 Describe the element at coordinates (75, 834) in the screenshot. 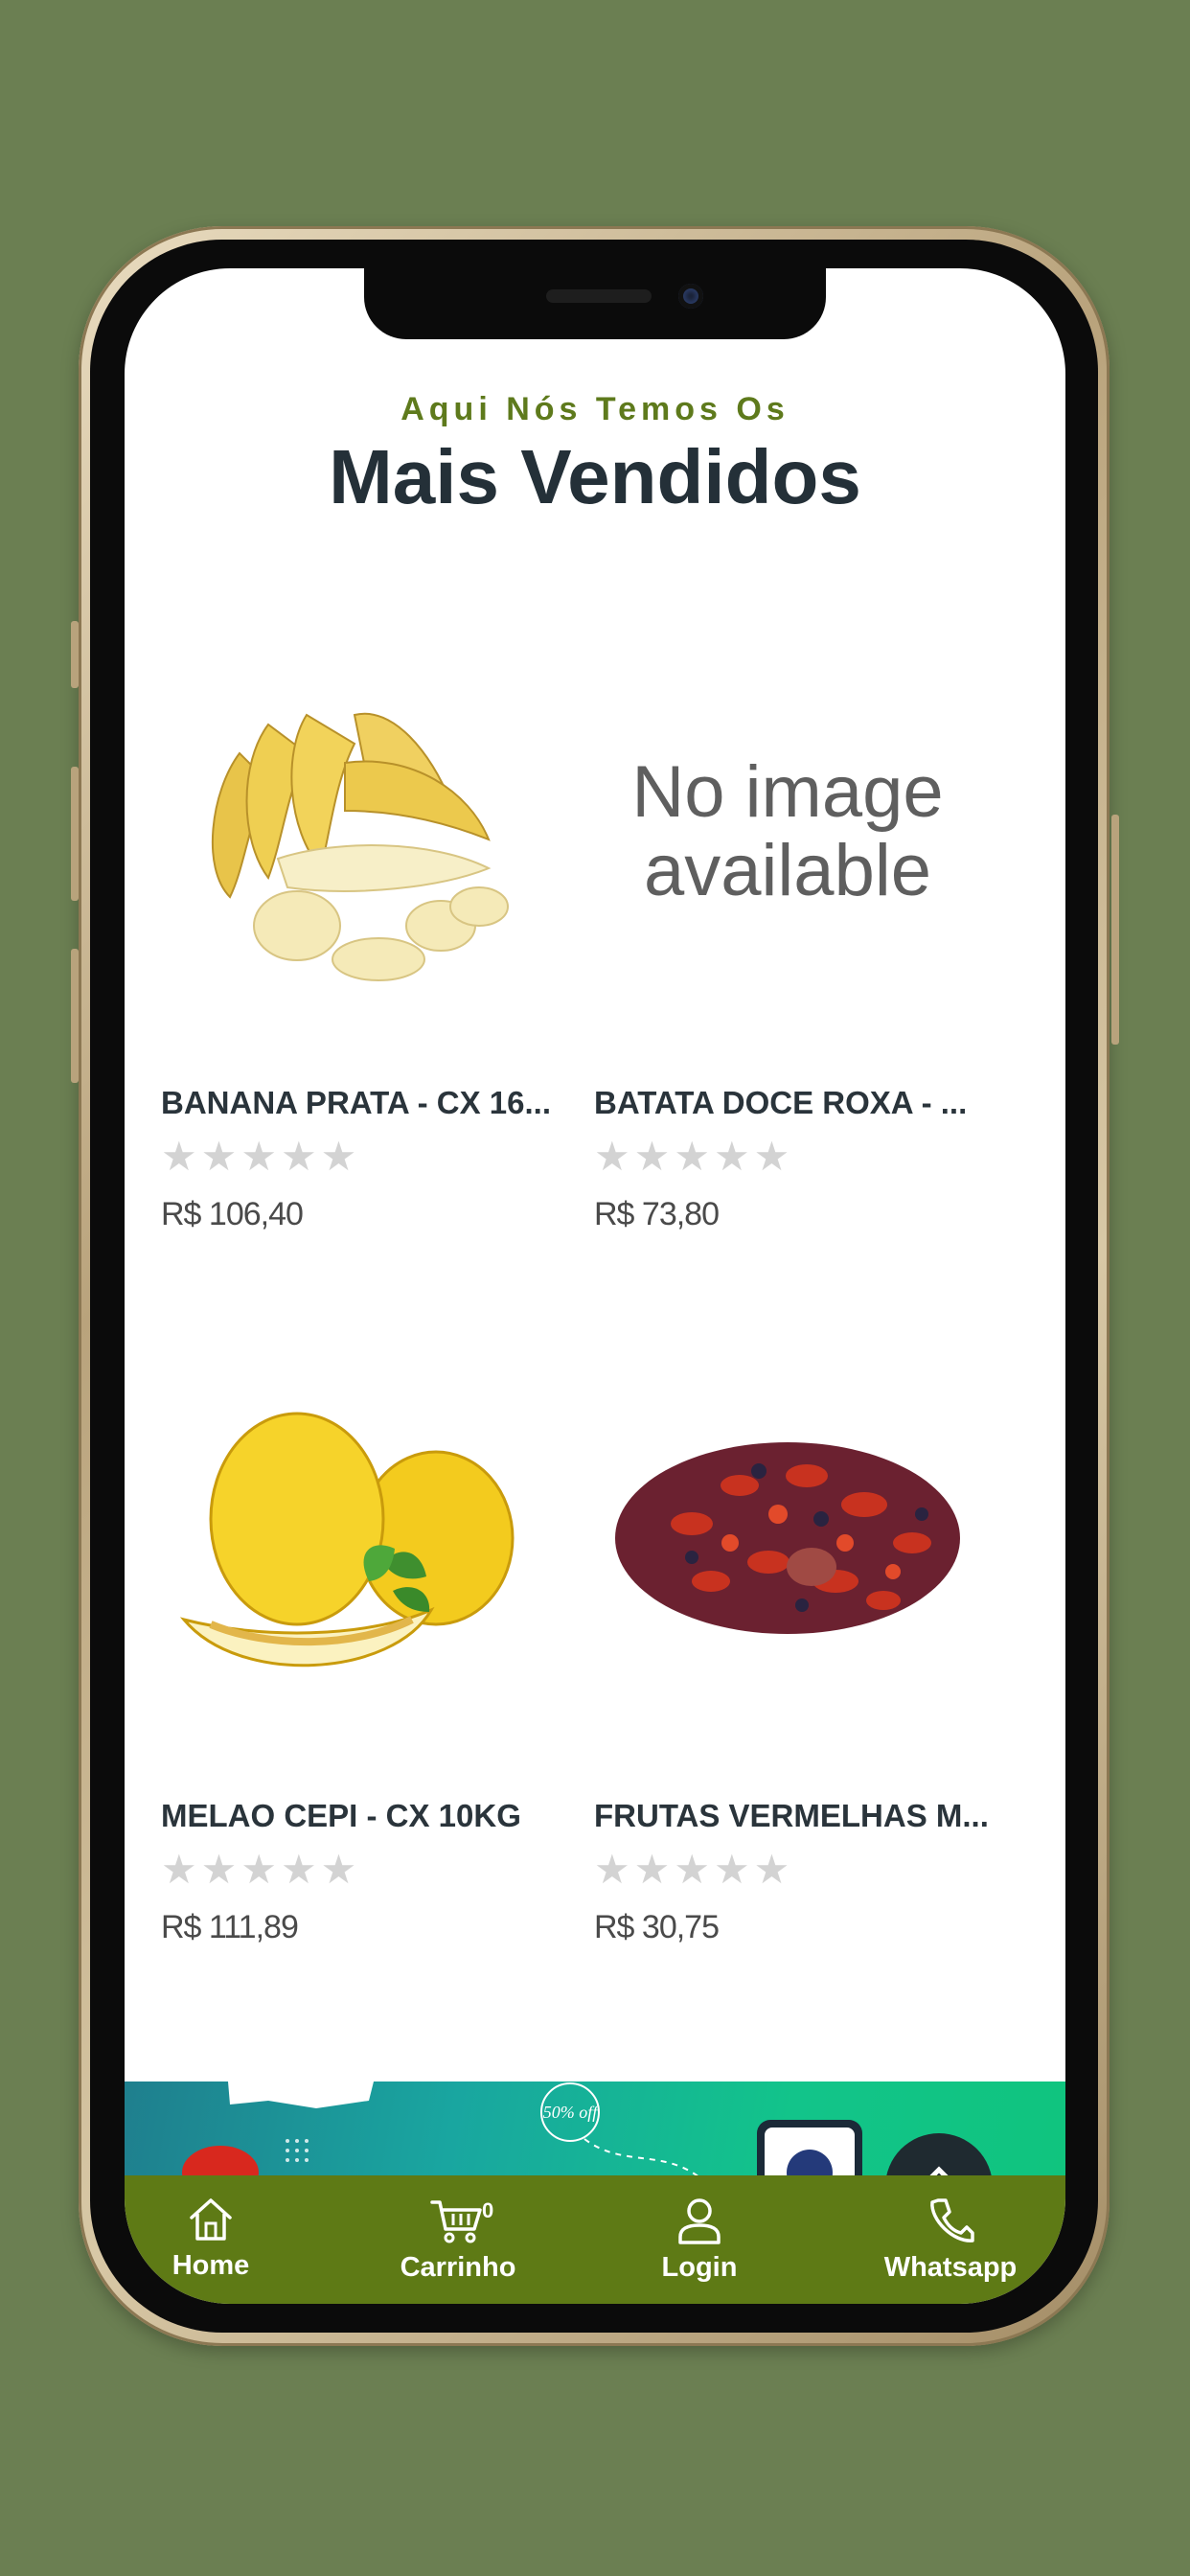

I see `phone-volume-up-button` at that location.